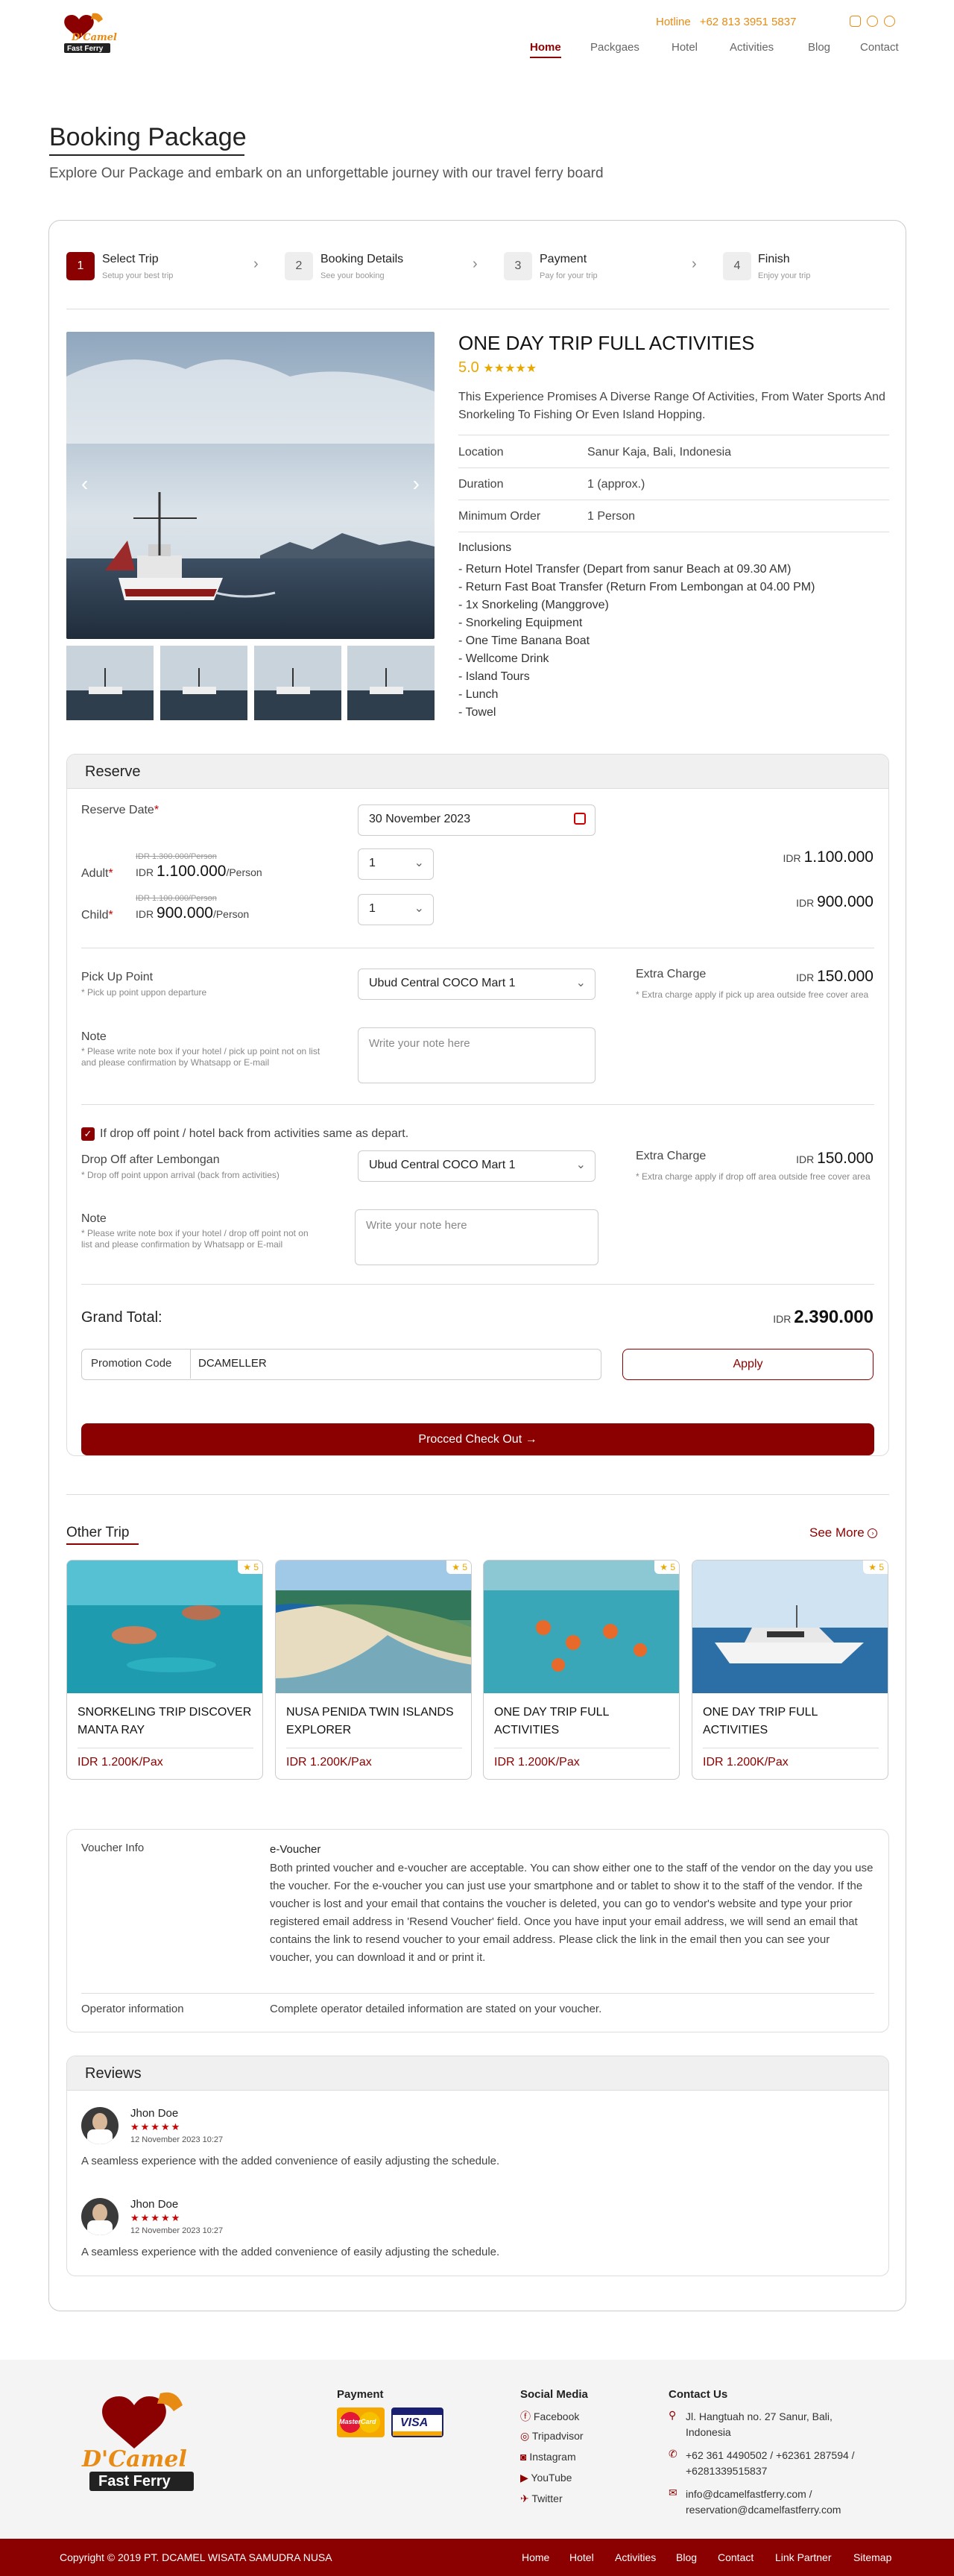 This screenshot has width=954, height=2576. Describe the element at coordinates (580, 819) in the screenshot. I see `calendar-icon` at that location.